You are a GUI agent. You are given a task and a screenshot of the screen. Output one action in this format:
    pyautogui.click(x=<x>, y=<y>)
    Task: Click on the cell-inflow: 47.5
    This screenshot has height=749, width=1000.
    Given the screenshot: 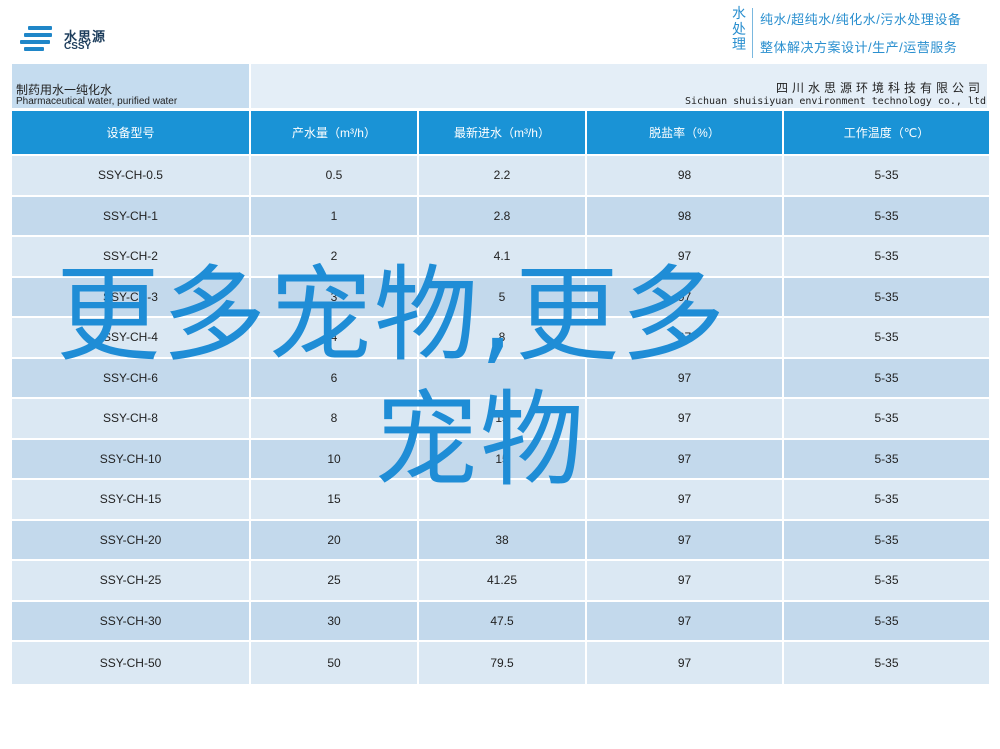 What is the action you would take?
    pyautogui.click(x=502, y=620)
    